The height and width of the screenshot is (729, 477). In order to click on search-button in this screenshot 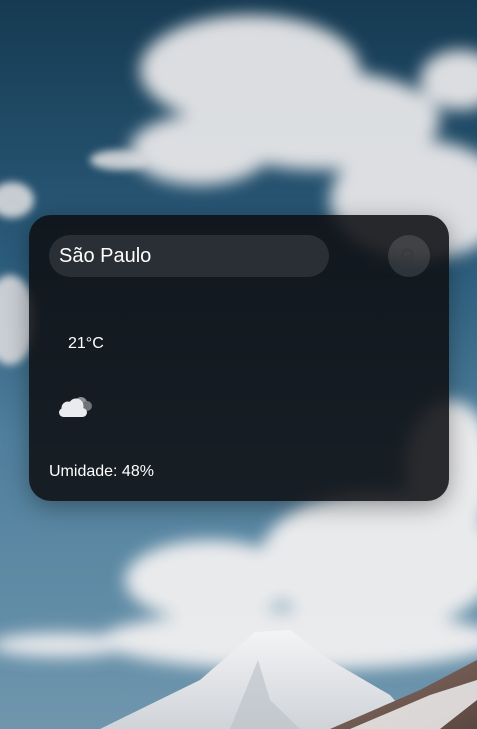, I will do `click(409, 256)`.